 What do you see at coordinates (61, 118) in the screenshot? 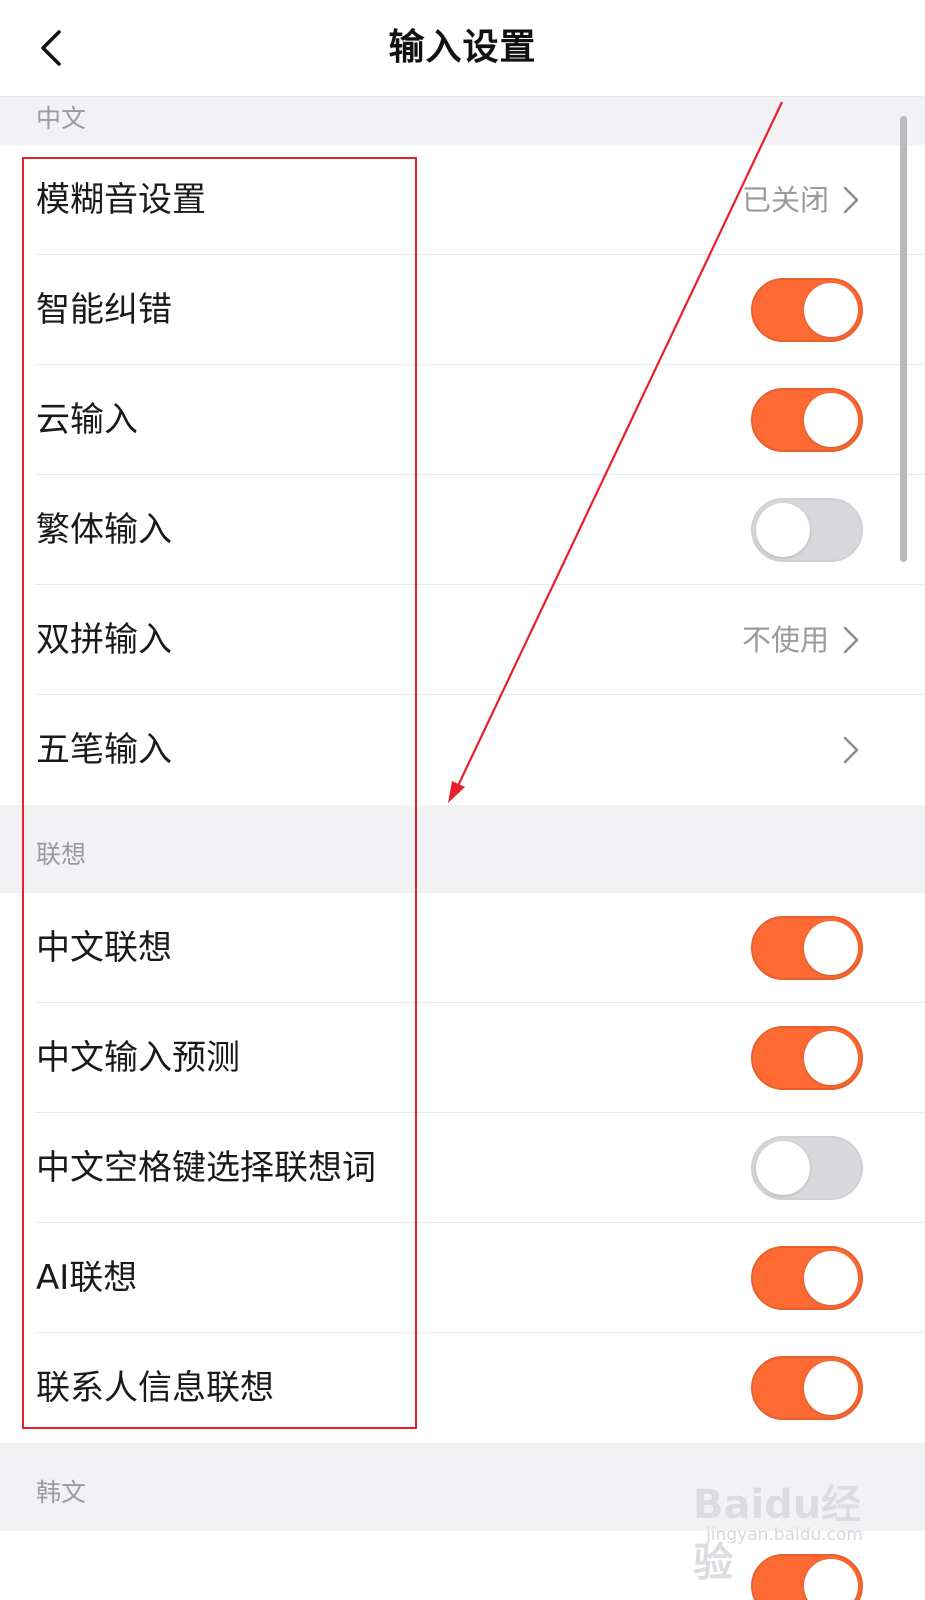
I see `section-header-label: 中文` at bounding box center [61, 118].